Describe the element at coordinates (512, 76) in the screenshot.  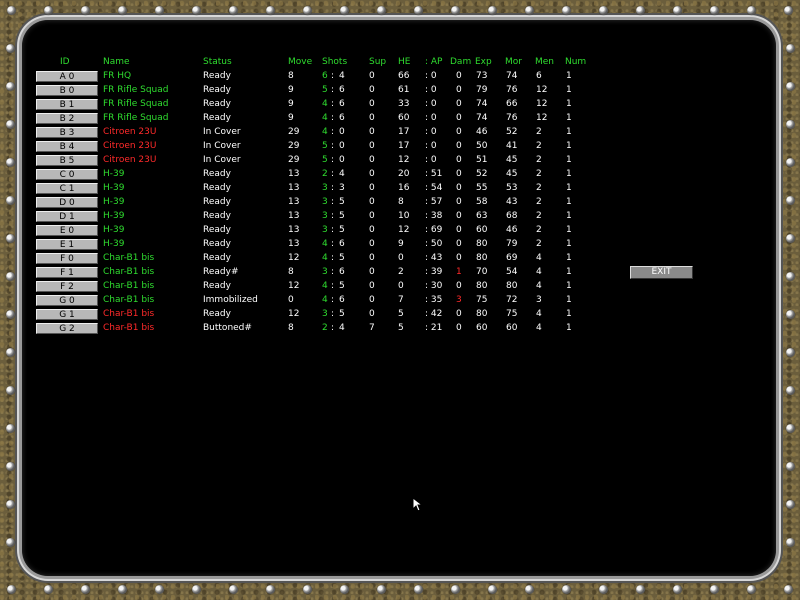
I see `unit-mor: 74` at that location.